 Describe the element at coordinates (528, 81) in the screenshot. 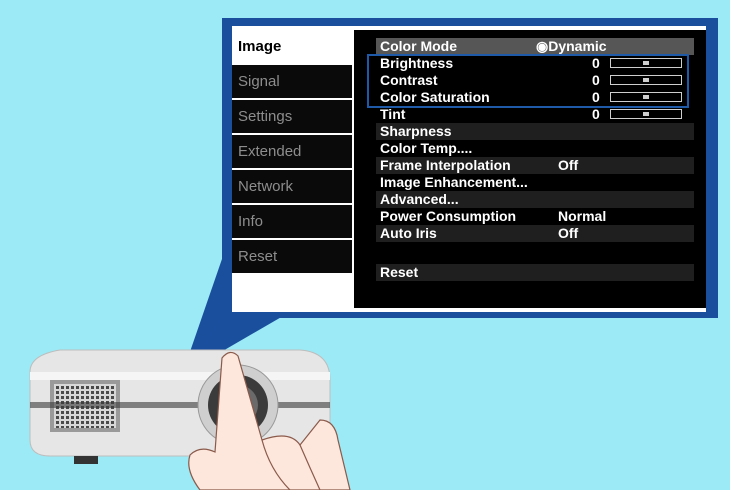

I see `selection-highlight-box` at that location.